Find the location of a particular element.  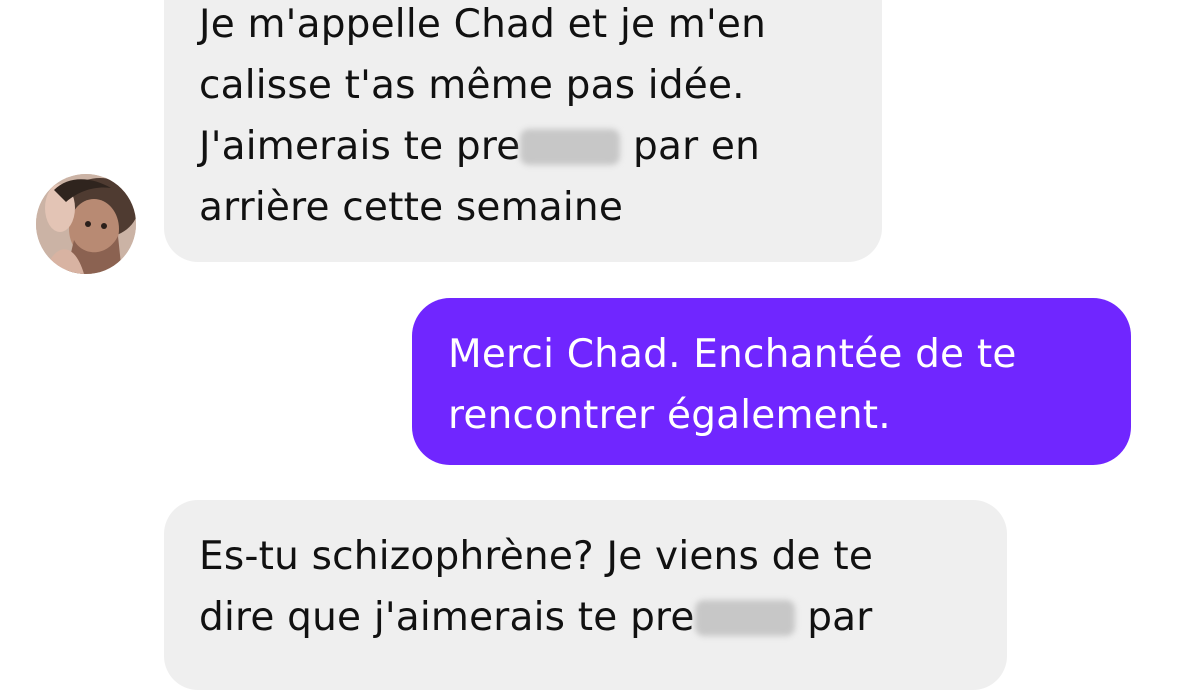

message-line: J'aimerais te pre par en is located at coordinates (540, 146).